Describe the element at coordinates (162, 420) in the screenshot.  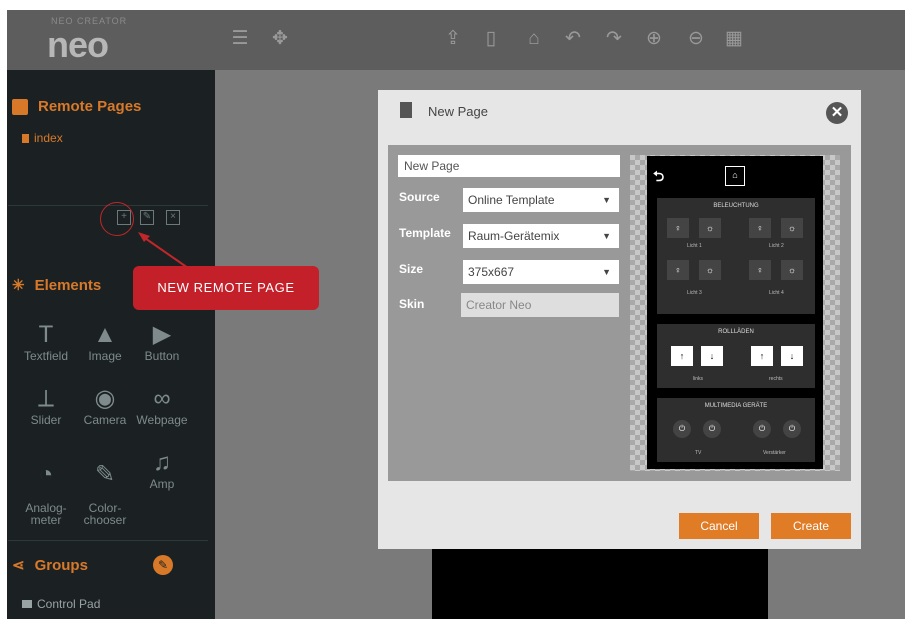
I see `element-label: Webpage` at that location.